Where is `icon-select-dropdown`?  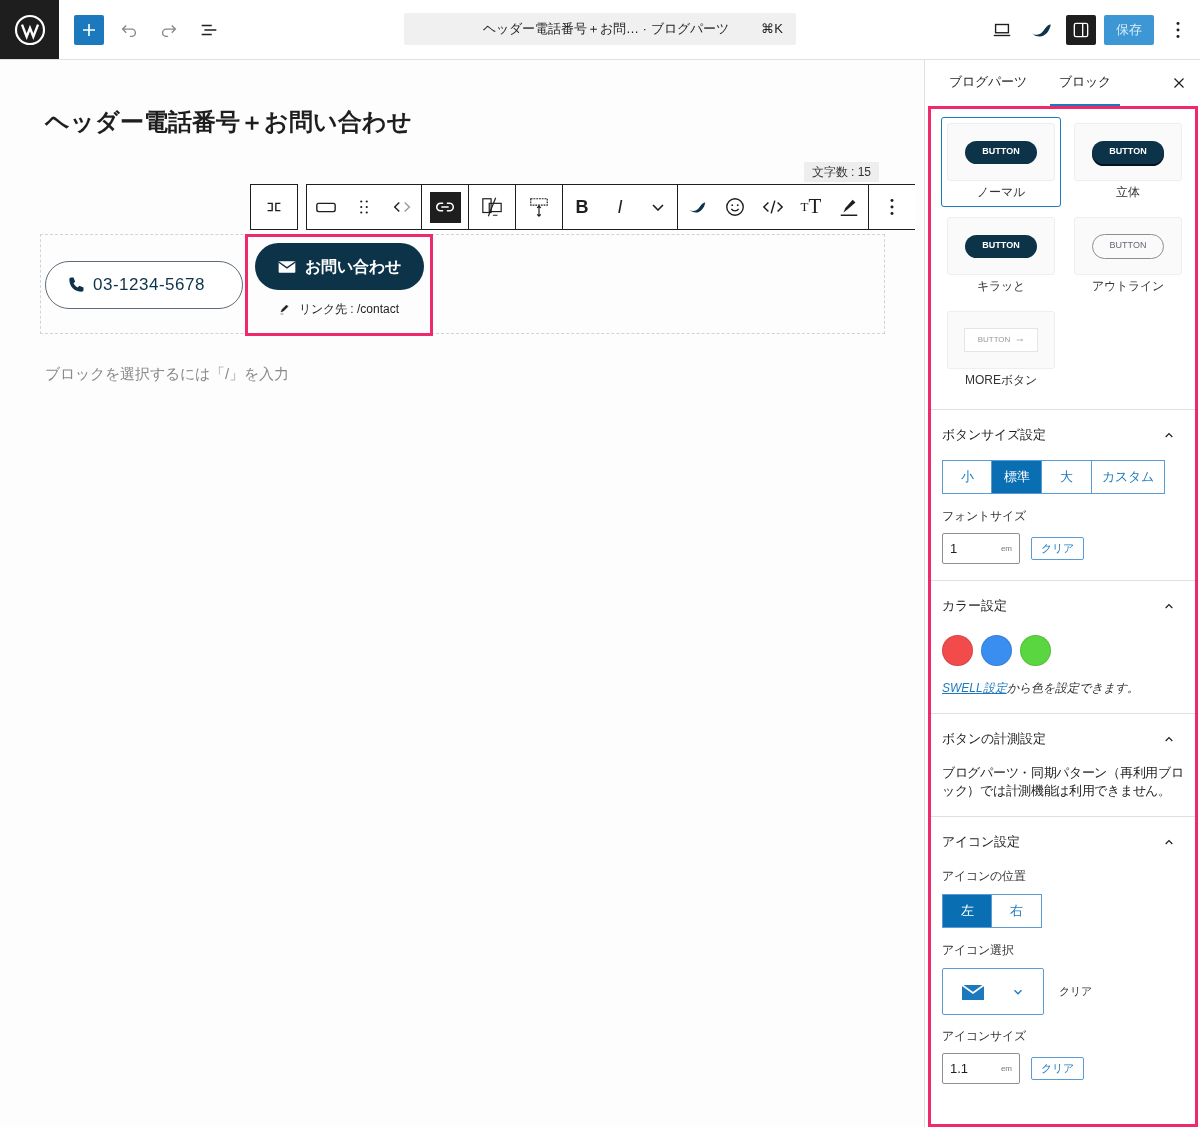 icon-select-dropdown is located at coordinates (993, 991).